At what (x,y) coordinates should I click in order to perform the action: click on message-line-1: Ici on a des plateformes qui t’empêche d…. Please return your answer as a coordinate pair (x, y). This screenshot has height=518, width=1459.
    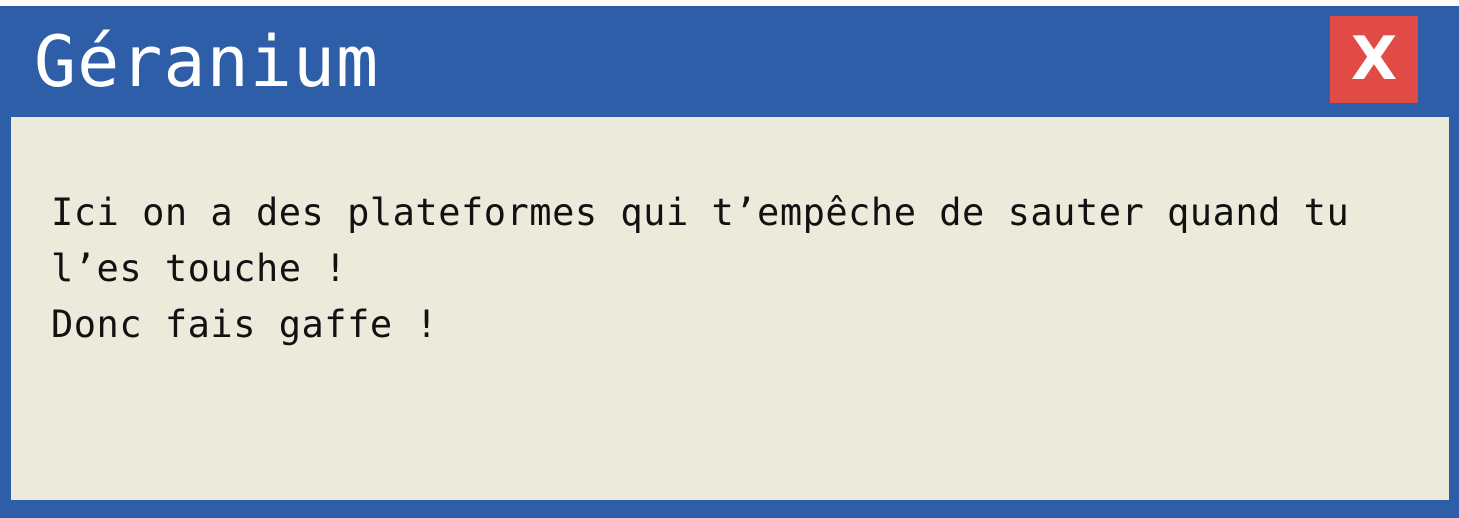
    Looking at the image, I should click on (700, 212).